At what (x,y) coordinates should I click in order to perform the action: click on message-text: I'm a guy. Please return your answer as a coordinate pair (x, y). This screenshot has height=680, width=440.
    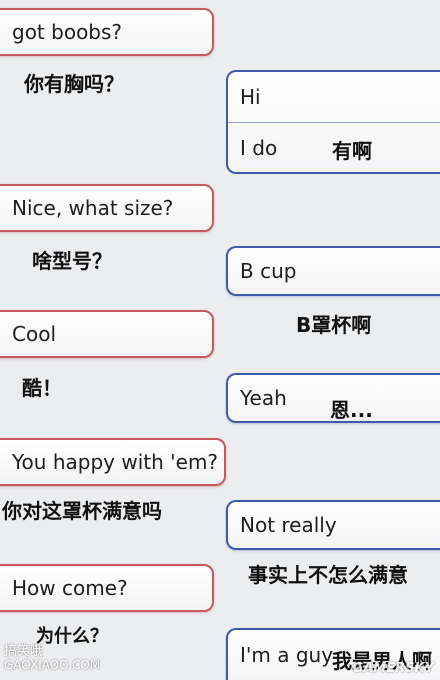
    Looking at the image, I should click on (287, 655).